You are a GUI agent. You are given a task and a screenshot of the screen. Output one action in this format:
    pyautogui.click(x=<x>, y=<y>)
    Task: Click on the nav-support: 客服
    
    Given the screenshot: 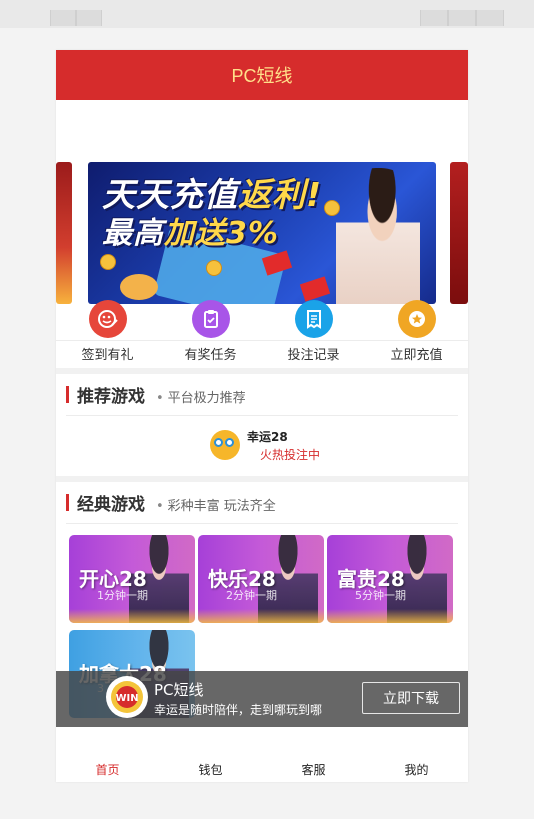 What is the action you would take?
    pyautogui.click(x=313, y=766)
    